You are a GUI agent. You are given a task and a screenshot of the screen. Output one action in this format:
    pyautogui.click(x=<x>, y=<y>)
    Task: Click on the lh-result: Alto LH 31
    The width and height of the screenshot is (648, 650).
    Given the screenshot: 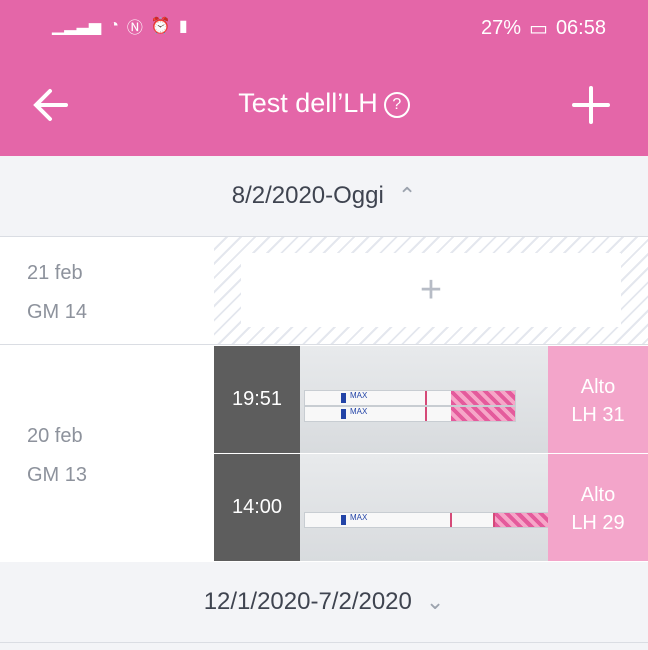 What is the action you would take?
    pyautogui.click(x=598, y=399)
    